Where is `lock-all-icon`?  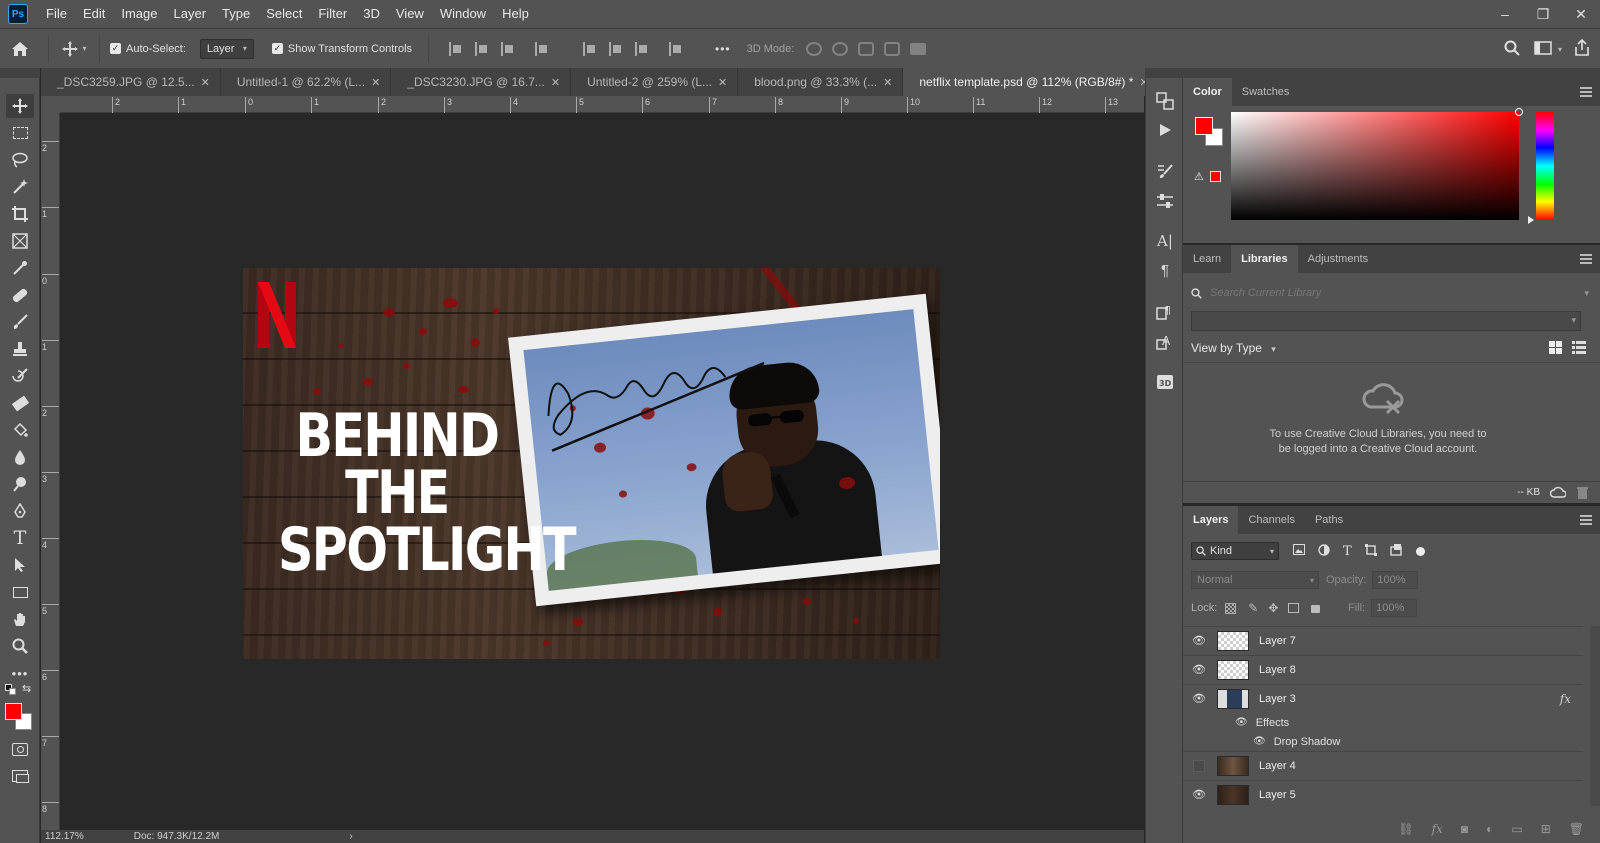
lock-all-icon is located at coordinates (1316, 609).